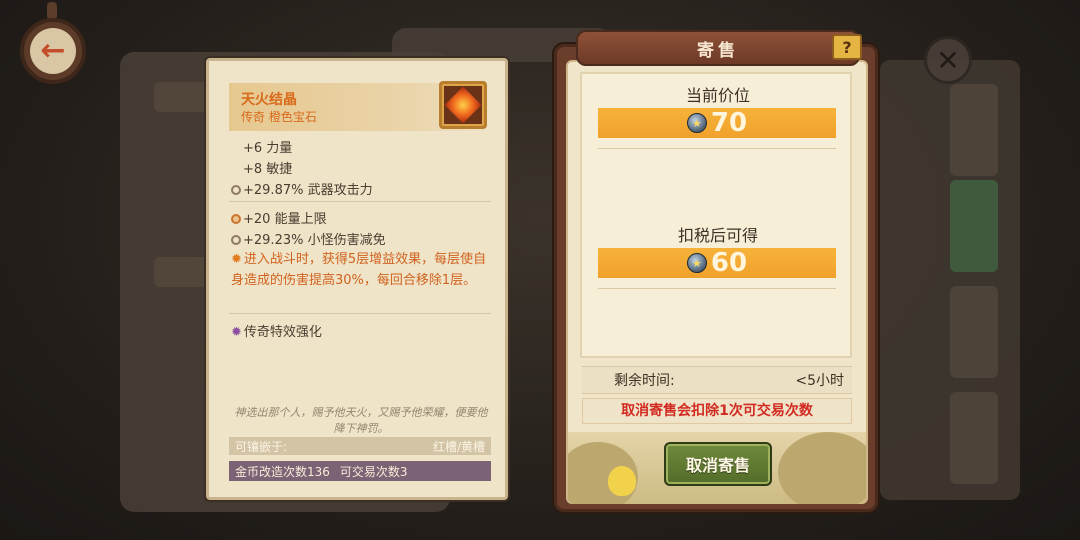 The image size is (1080, 540). I want to click on cancel-consign-button: 取消寄售, so click(718, 464).